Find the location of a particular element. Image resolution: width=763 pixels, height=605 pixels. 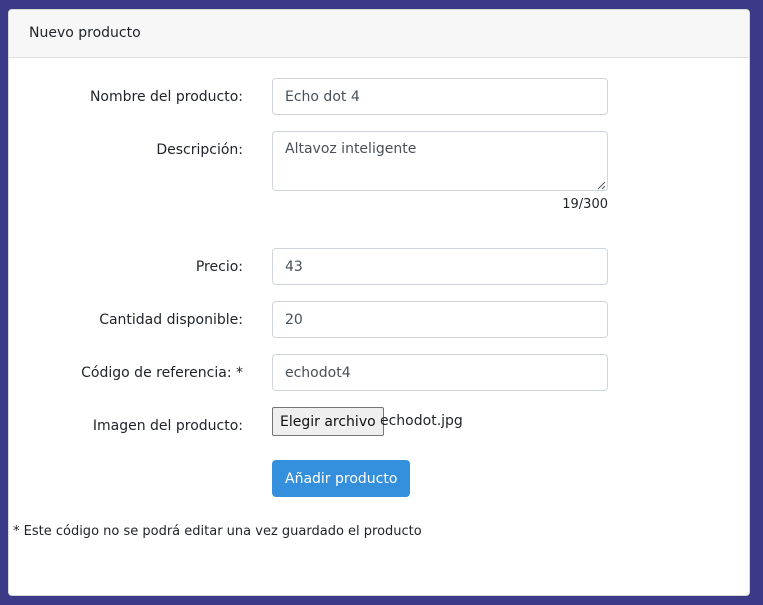

description-textarea: Altavoz inteligente is located at coordinates (440, 161).